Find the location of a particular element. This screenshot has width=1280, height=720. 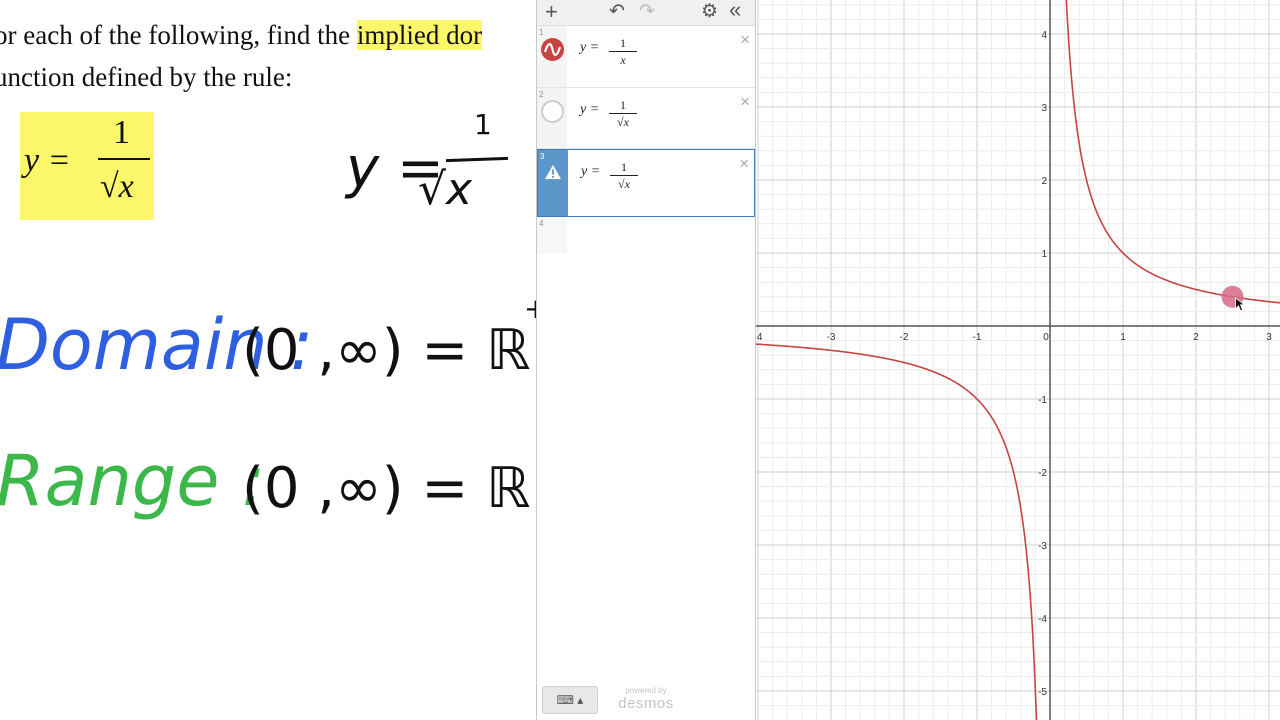

powered-by-text: powered by is located at coordinates (646, 690).